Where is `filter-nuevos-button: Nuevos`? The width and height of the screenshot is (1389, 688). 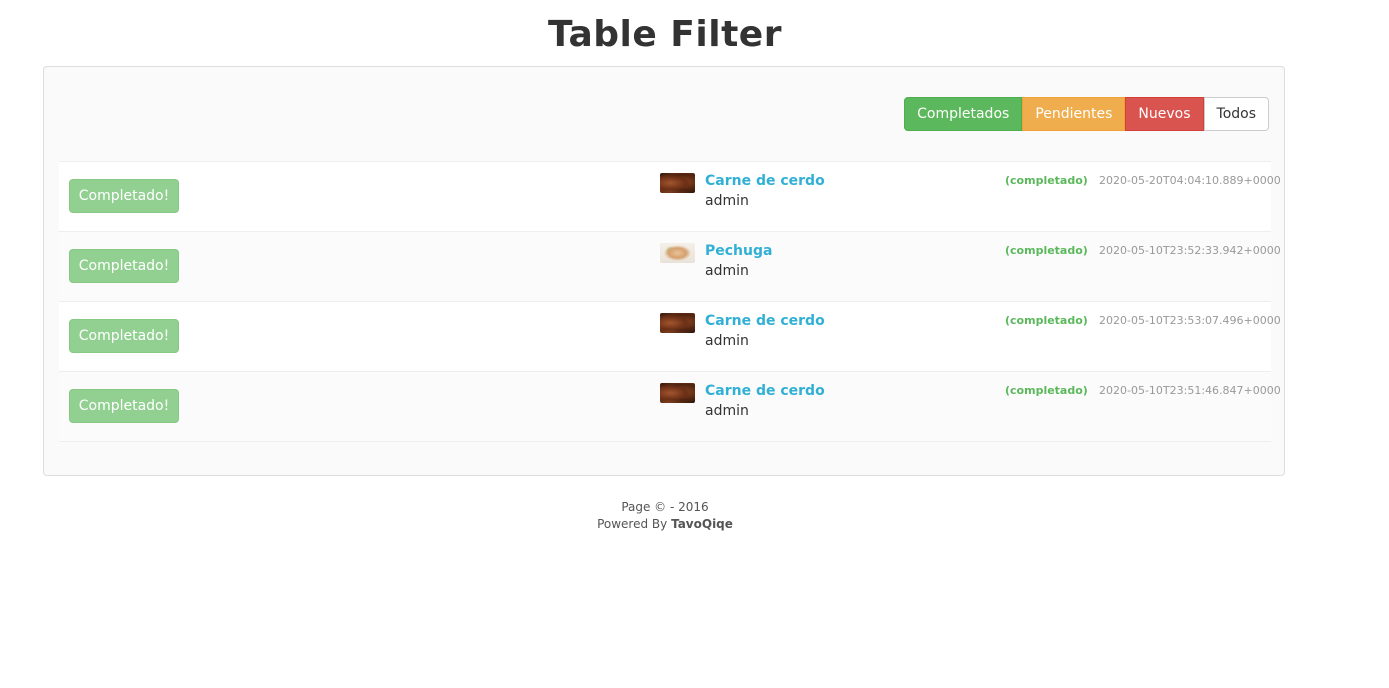 filter-nuevos-button: Nuevos is located at coordinates (1164, 114).